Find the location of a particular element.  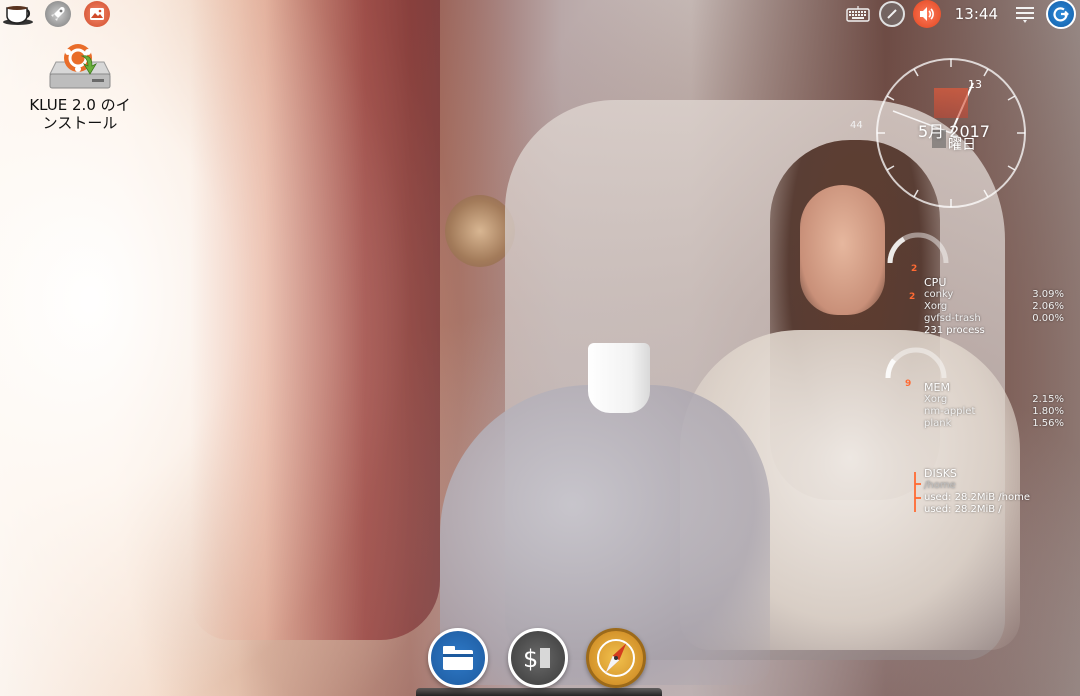

cpu-process-name: conky is located at coordinates (939, 294).